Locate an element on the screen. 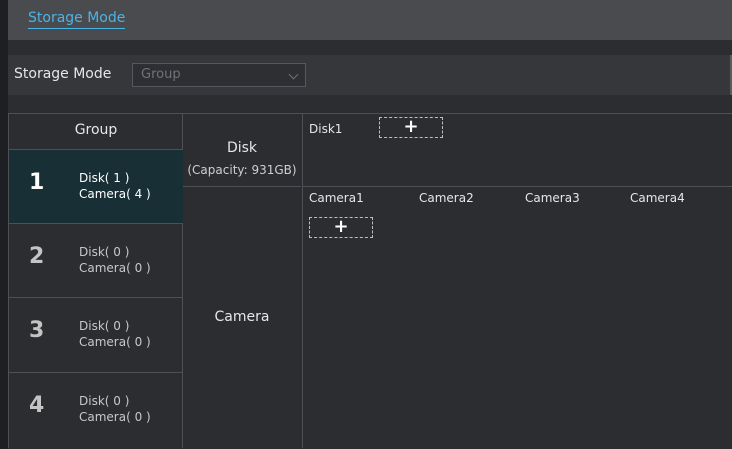  camera-item: Camera3 is located at coordinates (552, 198).